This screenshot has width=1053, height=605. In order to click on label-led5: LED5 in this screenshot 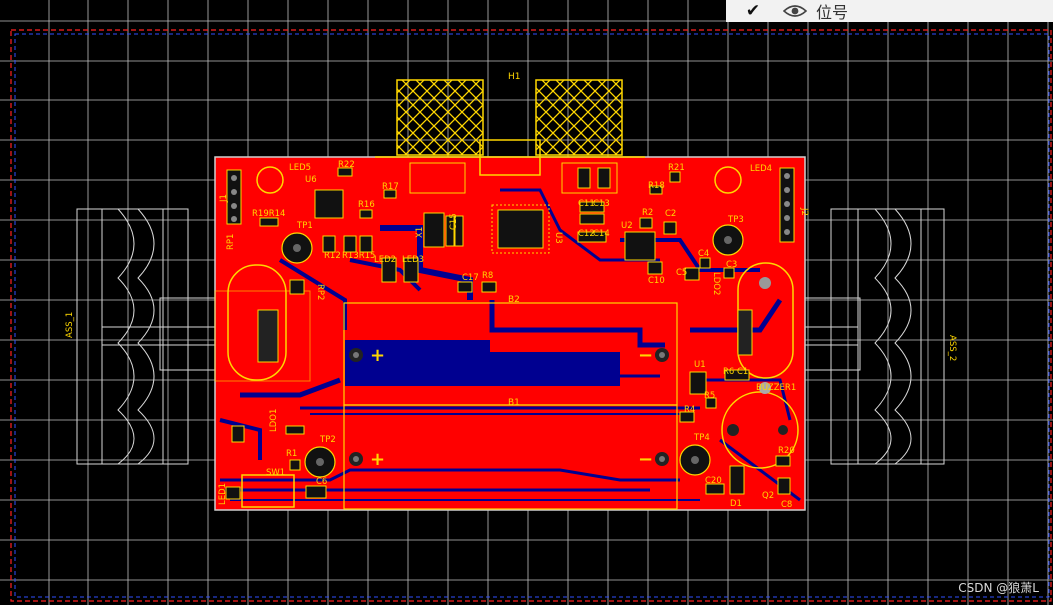, I will do `click(300, 168)`.